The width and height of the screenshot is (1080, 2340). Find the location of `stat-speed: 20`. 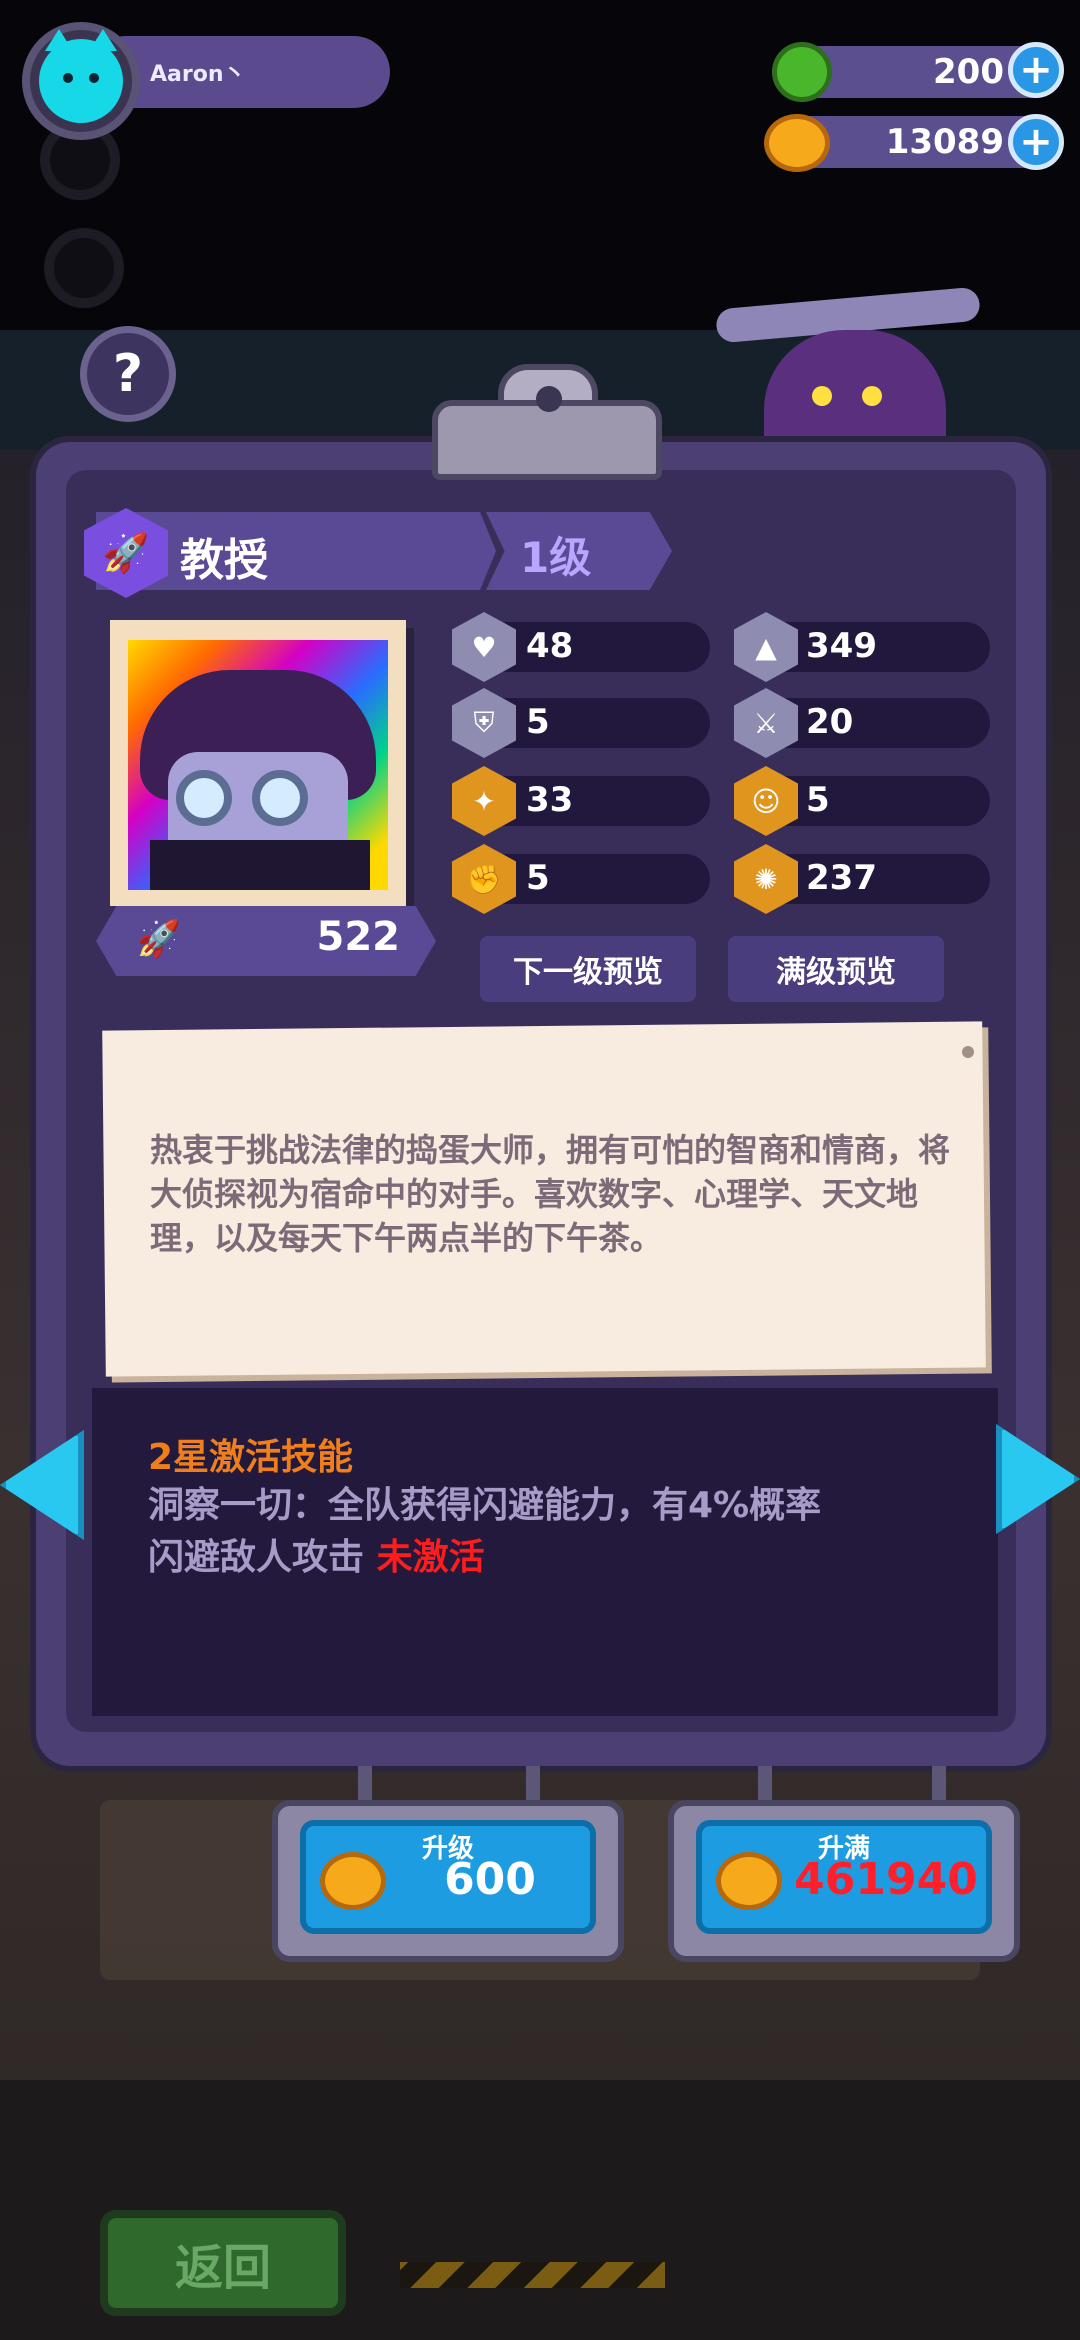

stat-speed: 20 is located at coordinates (830, 722).